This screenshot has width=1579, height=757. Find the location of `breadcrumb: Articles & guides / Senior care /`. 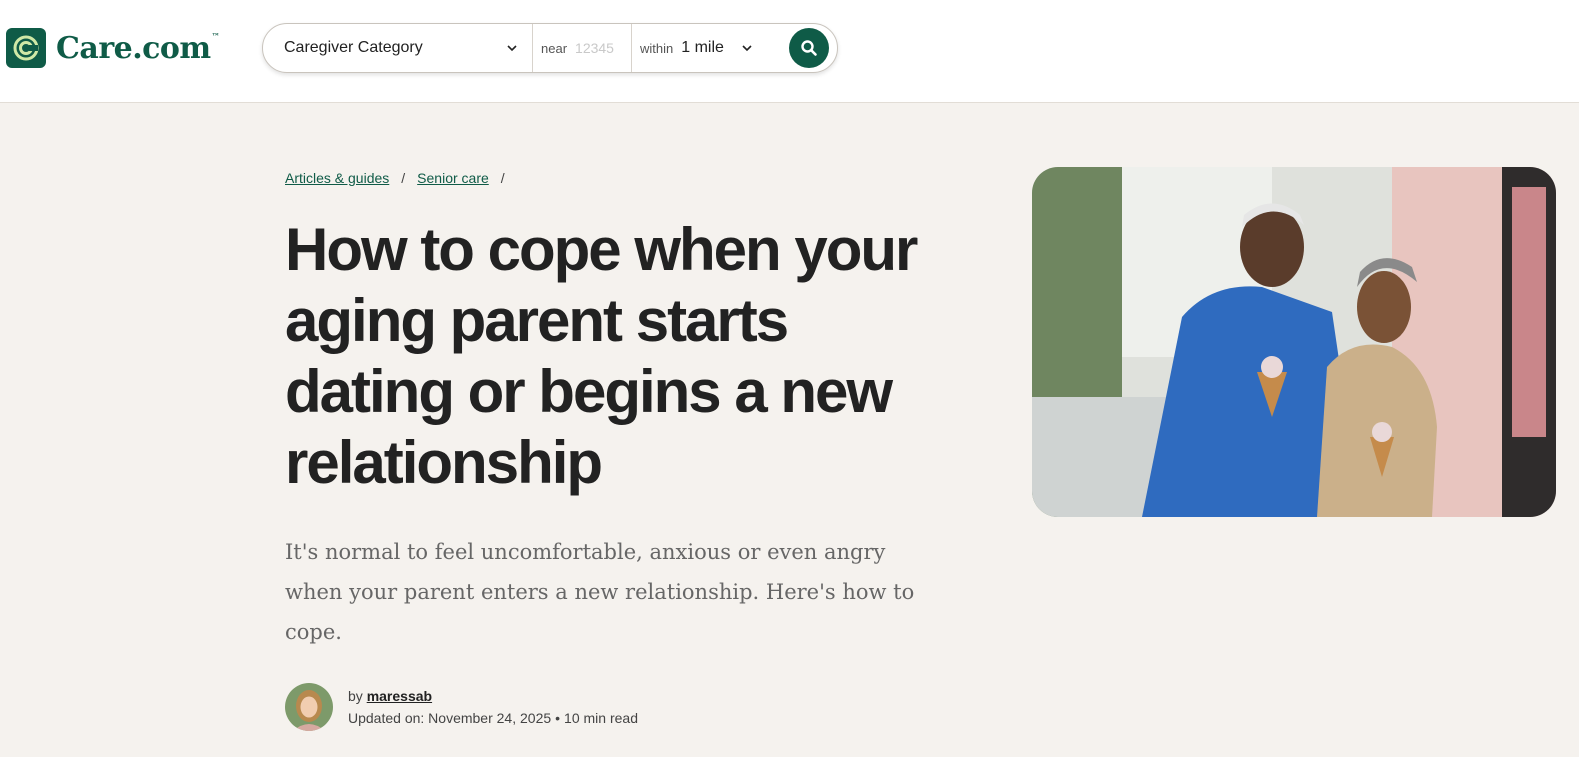

breadcrumb: Articles & guides / Senior care / is located at coordinates (401, 178).